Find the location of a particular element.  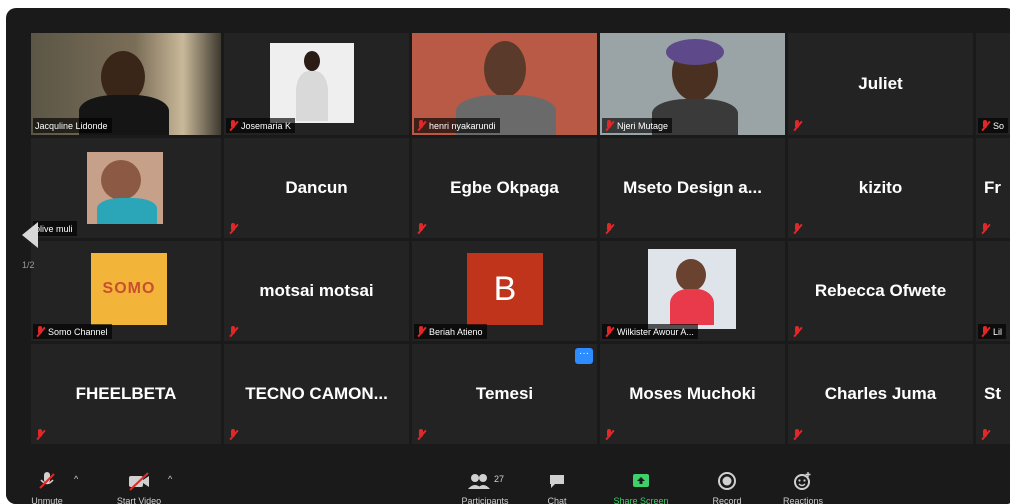

tile-beriah: B Beriah Atieno is located at coordinates (504, 291).